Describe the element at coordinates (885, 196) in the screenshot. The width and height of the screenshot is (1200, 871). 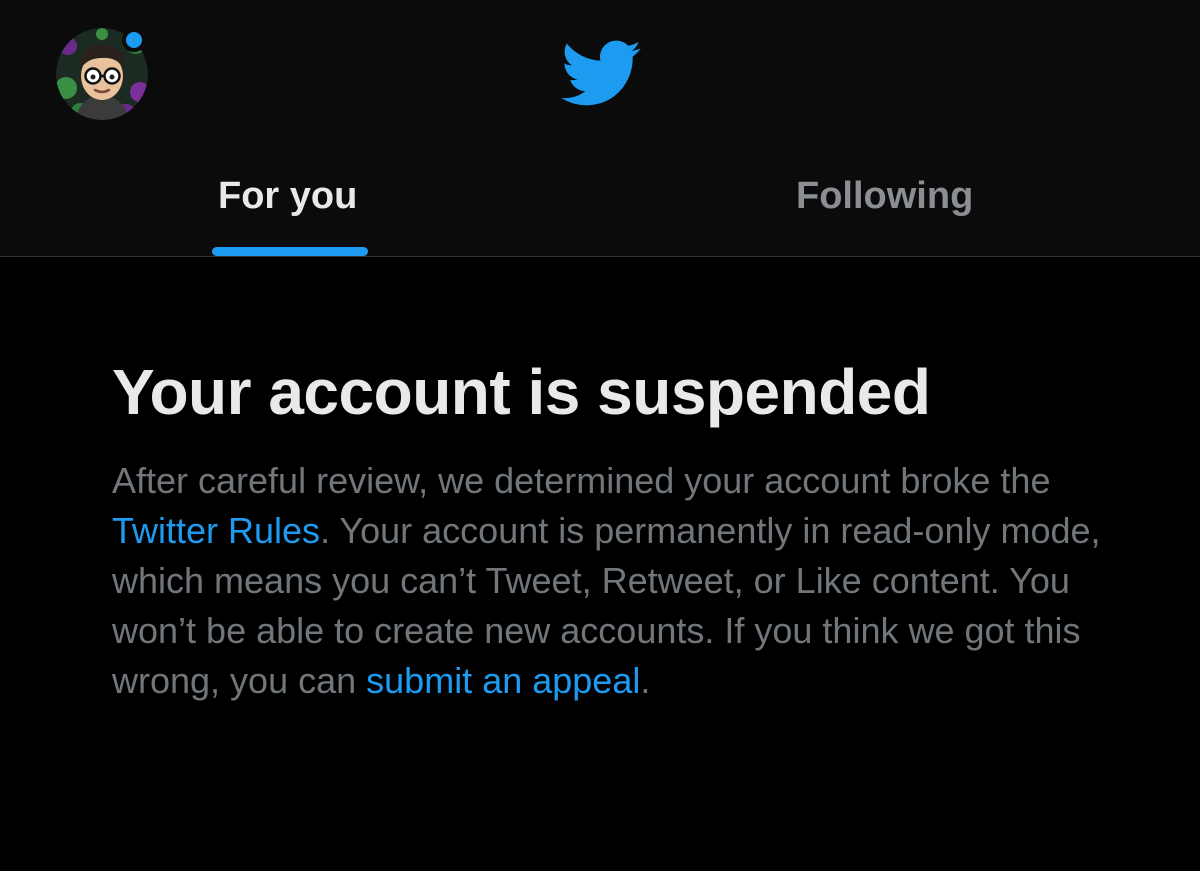
I see `tab-following-label: Following` at that location.